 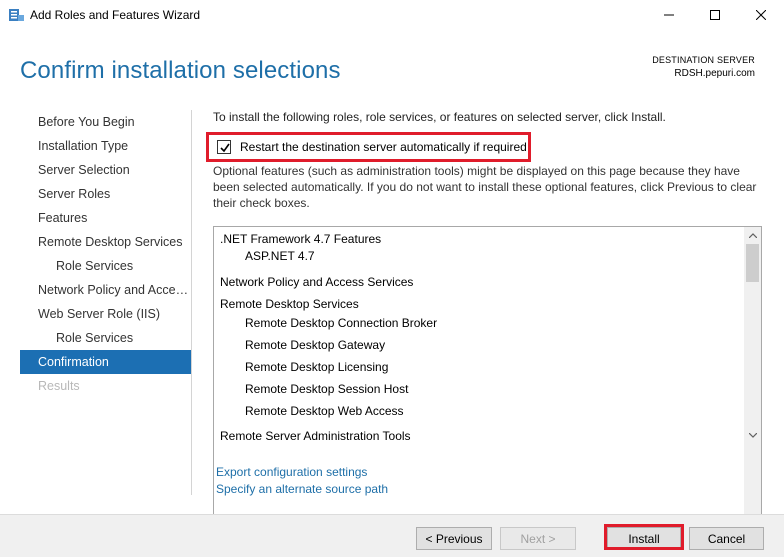 What do you see at coordinates (59, 386) in the screenshot?
I see `nav-item-results: Results` at bounding box center [59, 386].